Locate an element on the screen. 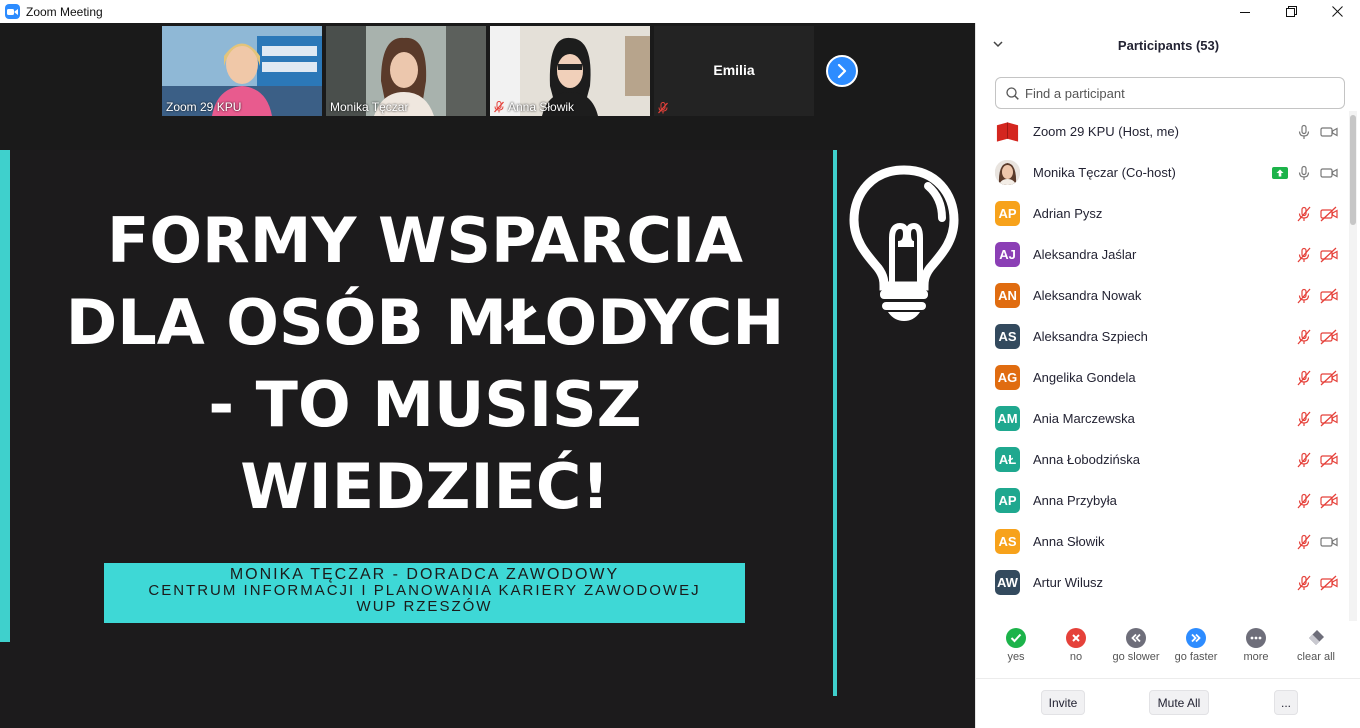 This screenshot has width=1360, height=728. video-thumbnail: Monika Tęczar is located at coordinates (406, 71).